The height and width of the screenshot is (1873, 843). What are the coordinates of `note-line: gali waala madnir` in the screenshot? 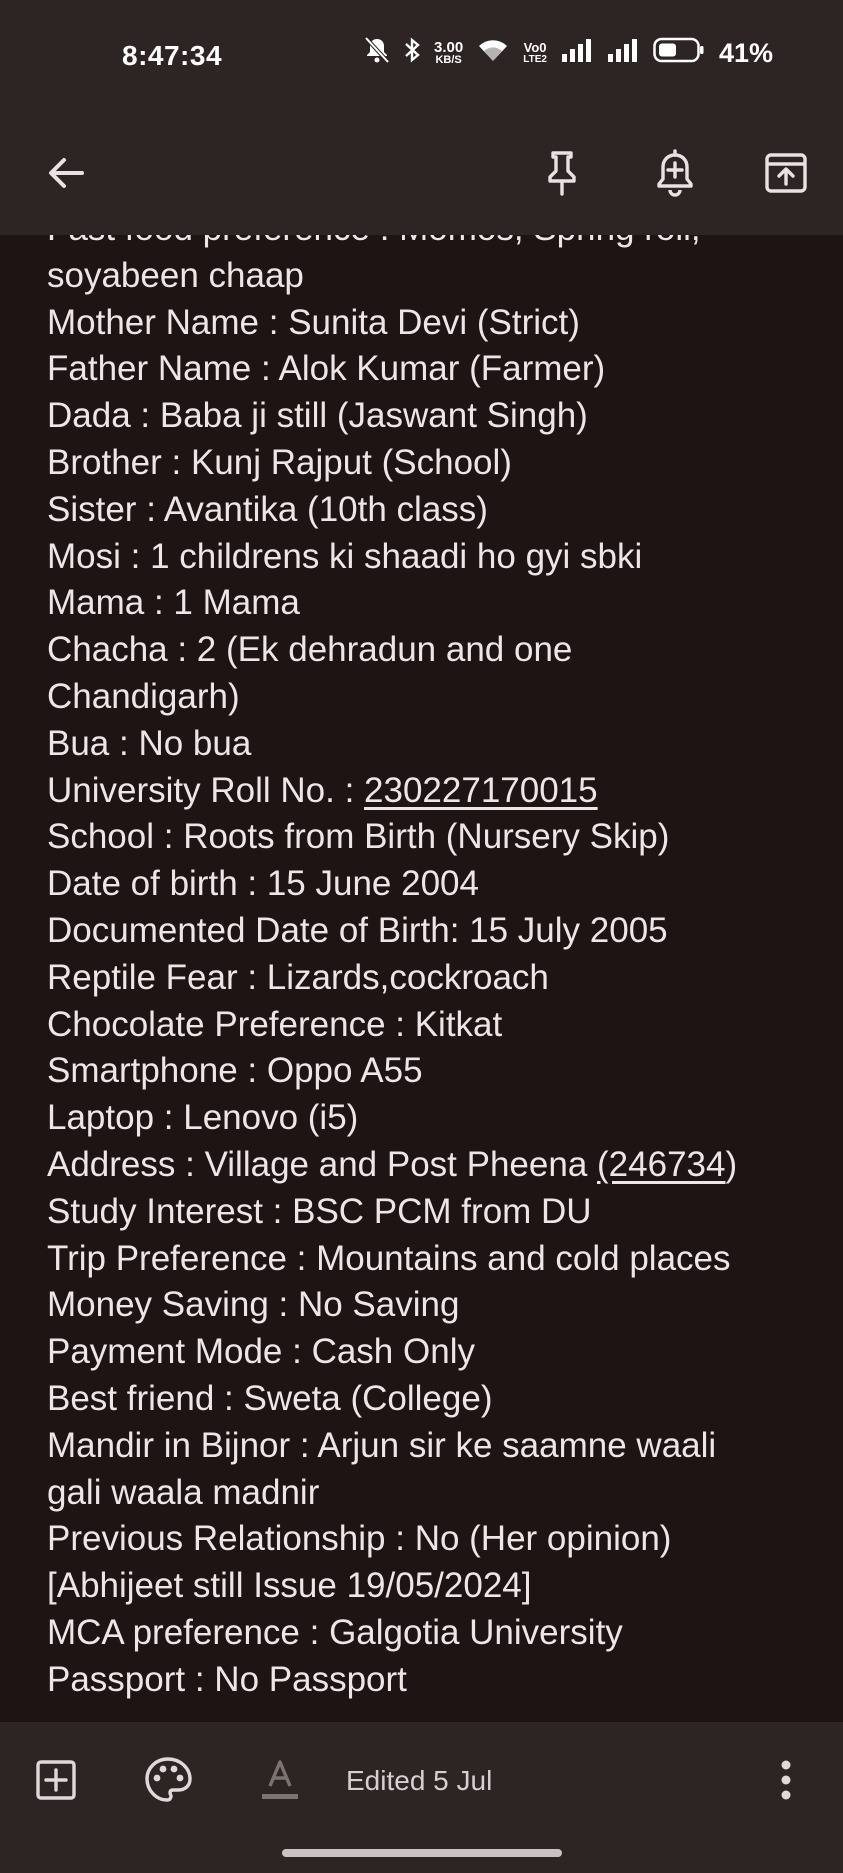 It's located at (183, 1492).